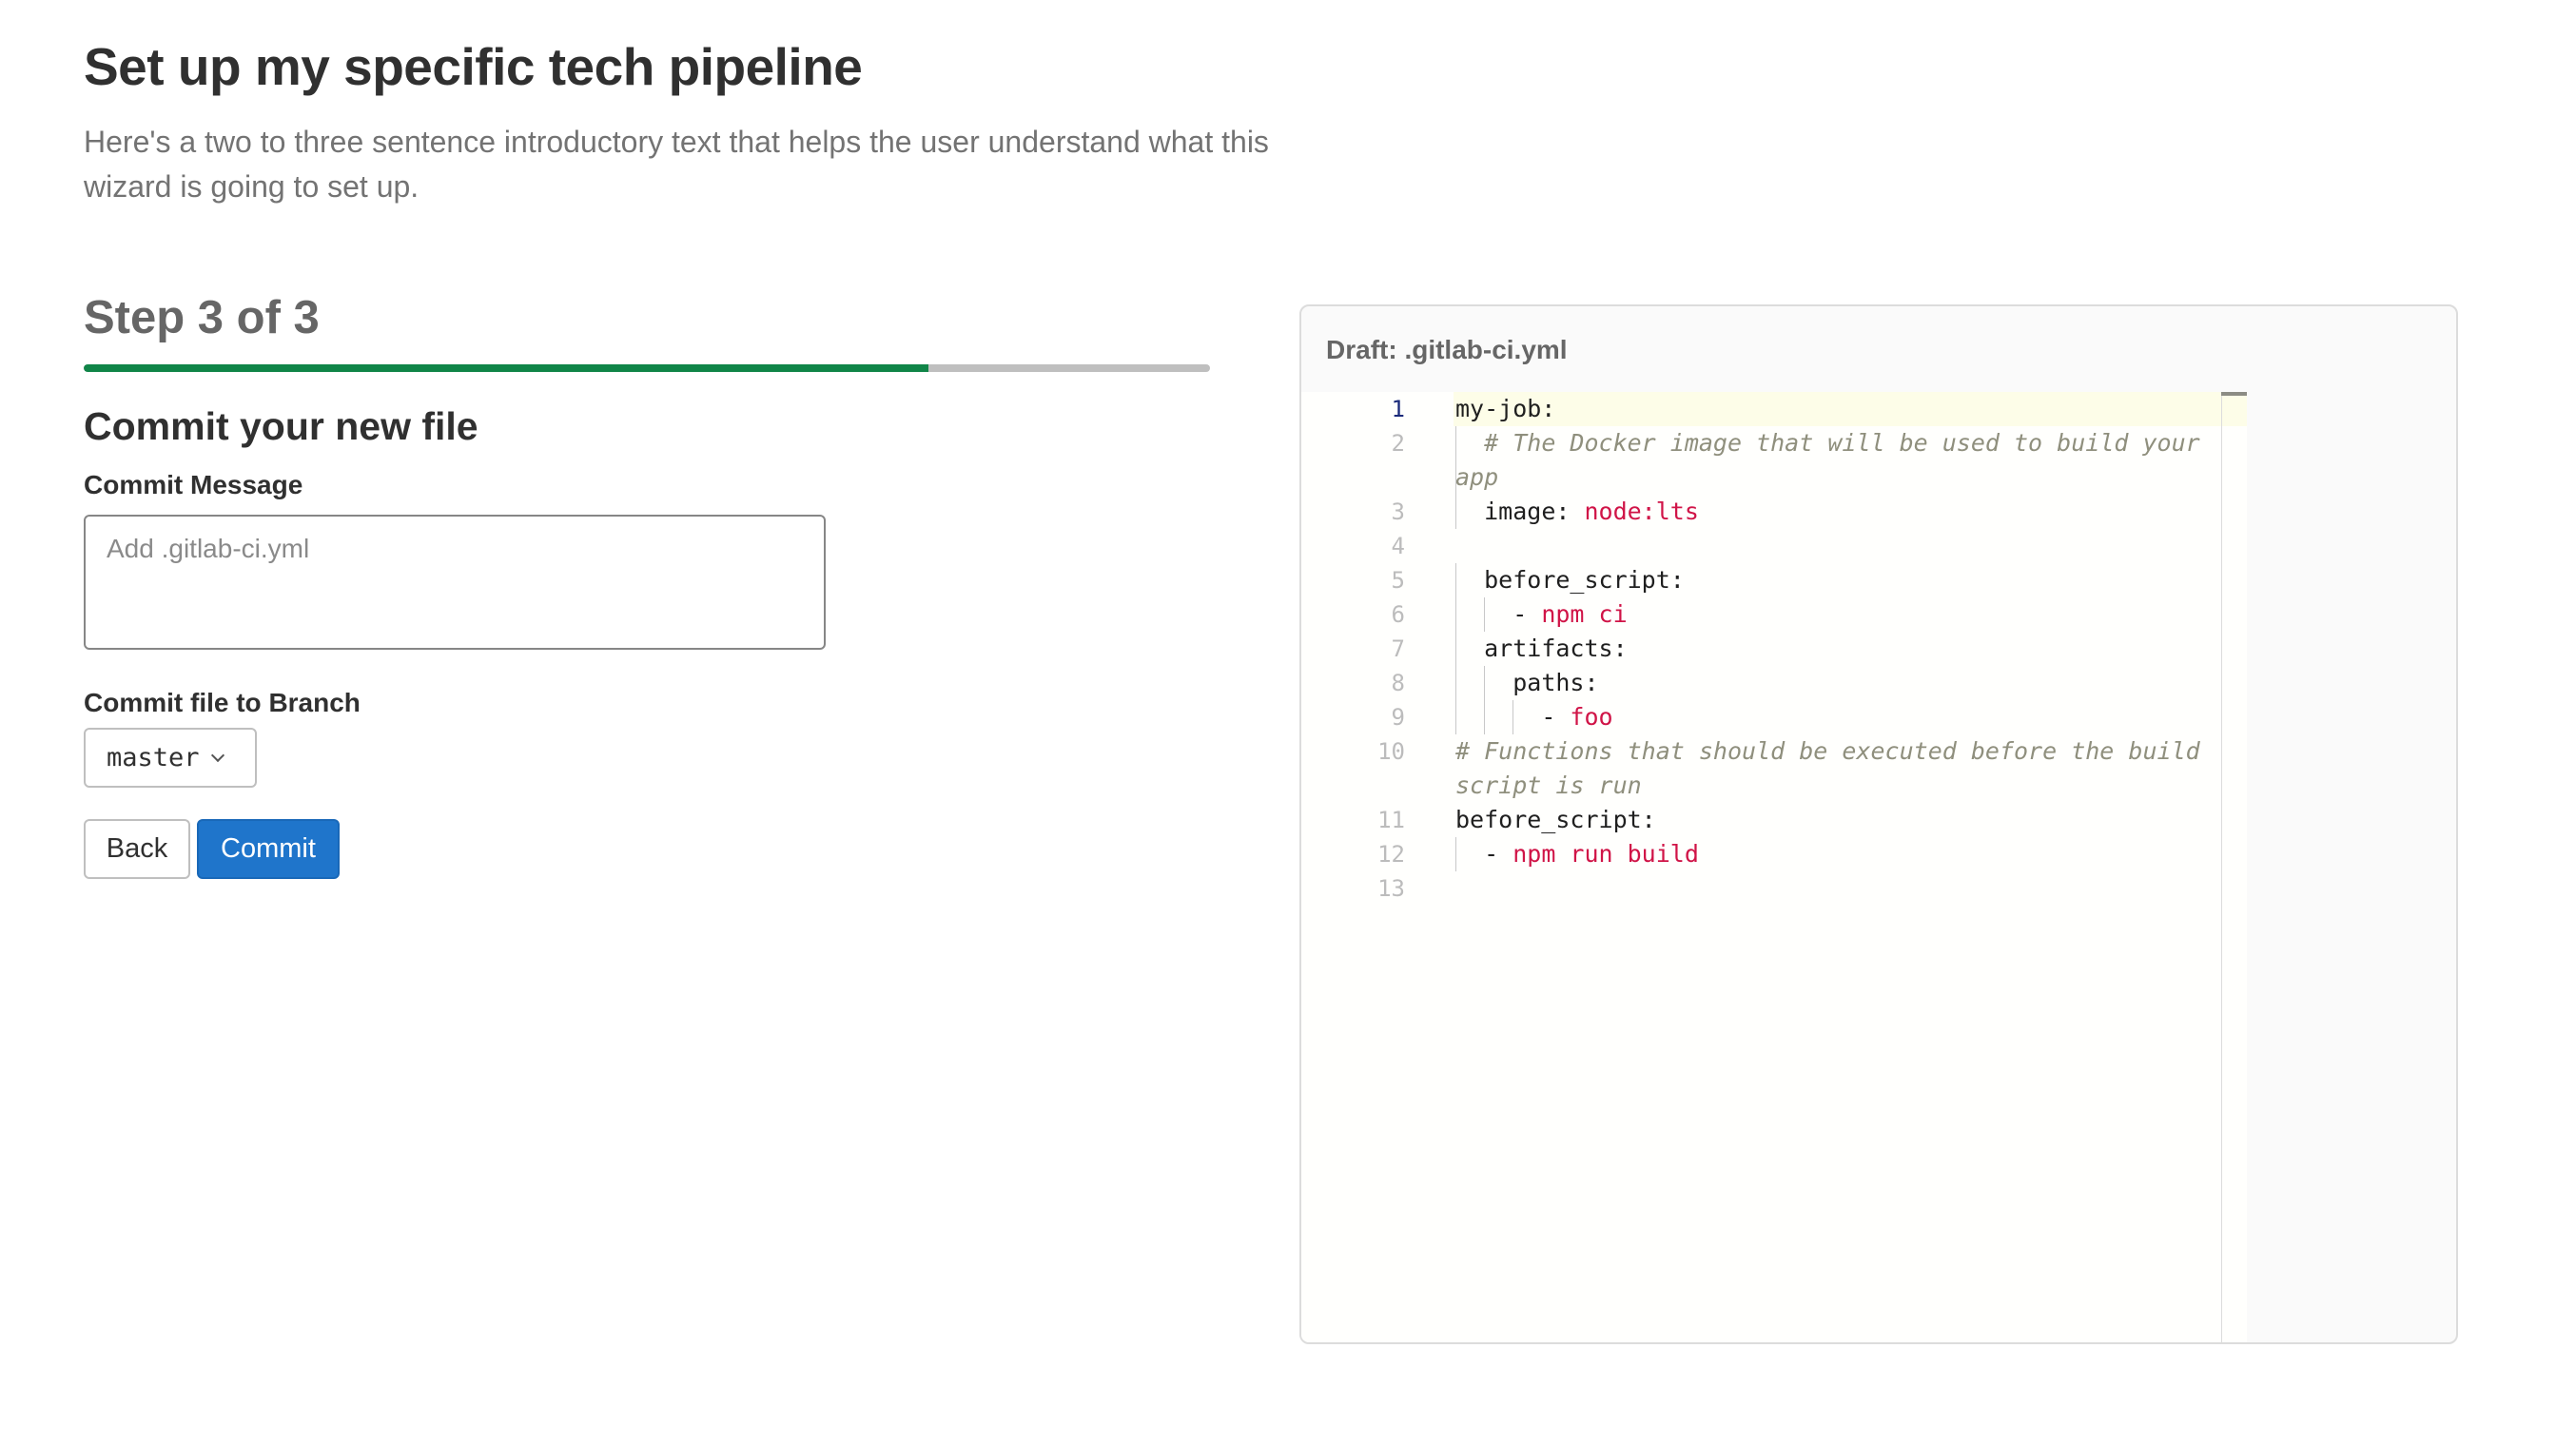 The height and width of the screenshot is (1446, 2576). Describe the element at coordinates (153, 757) in the screenshot. I see `branch-select-value: master` at that location.